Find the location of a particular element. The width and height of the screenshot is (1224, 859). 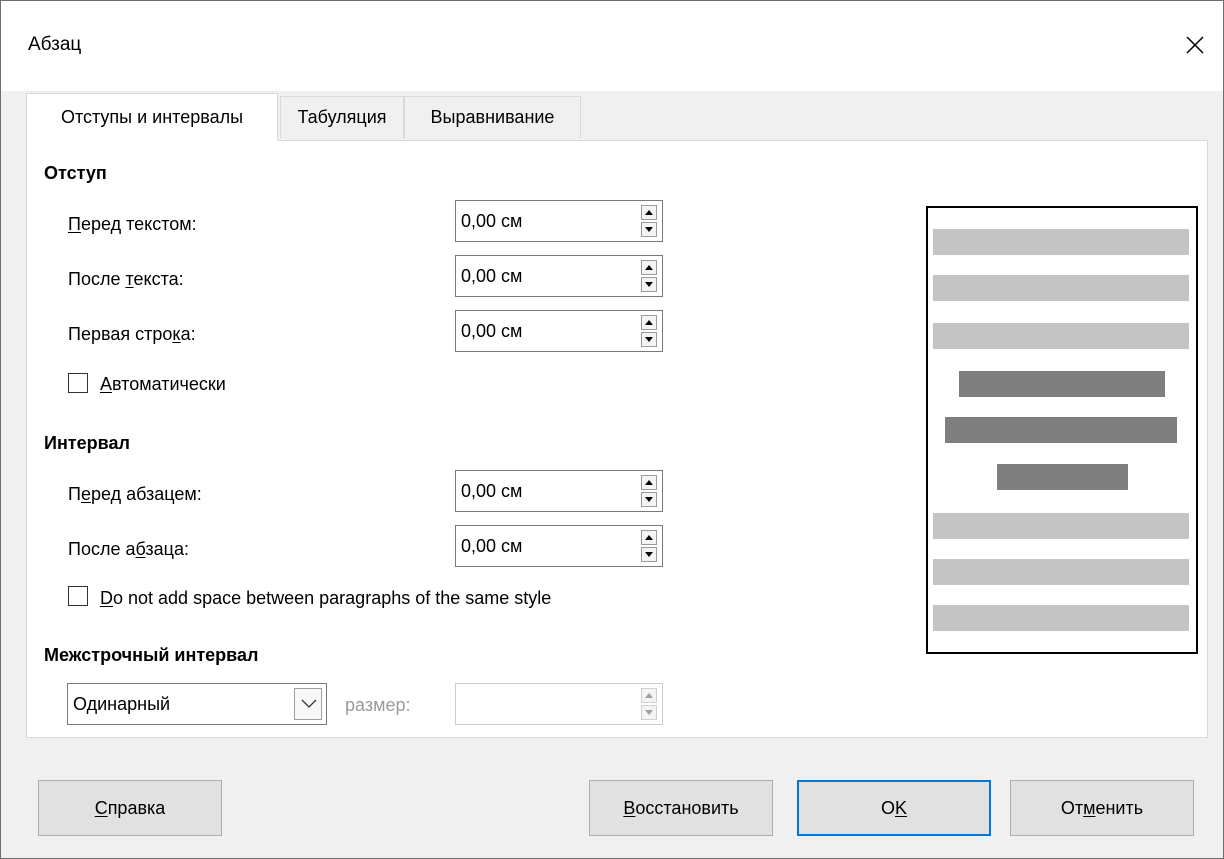

close-icon is located at coordinates (1195, 45).